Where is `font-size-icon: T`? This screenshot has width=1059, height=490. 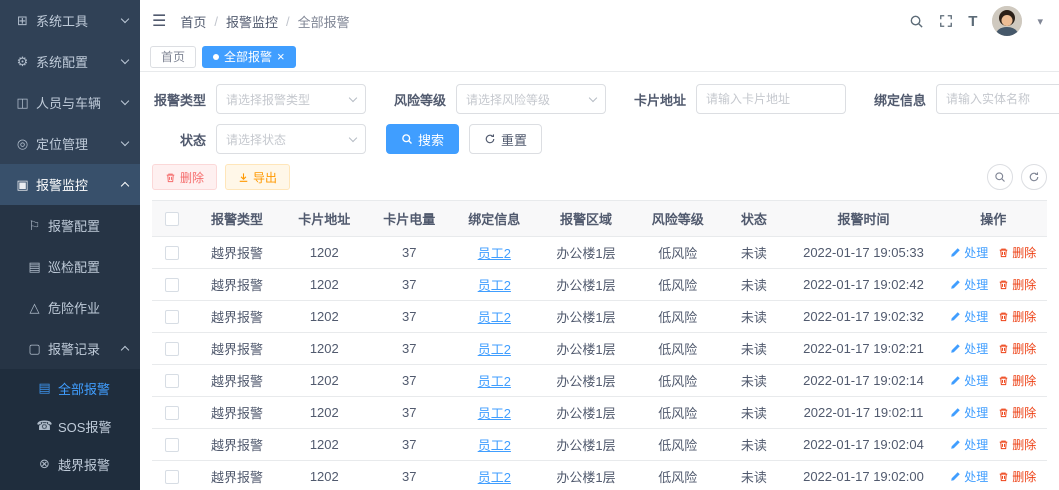 font-size-icon: T is located at coordinates (972, 21).